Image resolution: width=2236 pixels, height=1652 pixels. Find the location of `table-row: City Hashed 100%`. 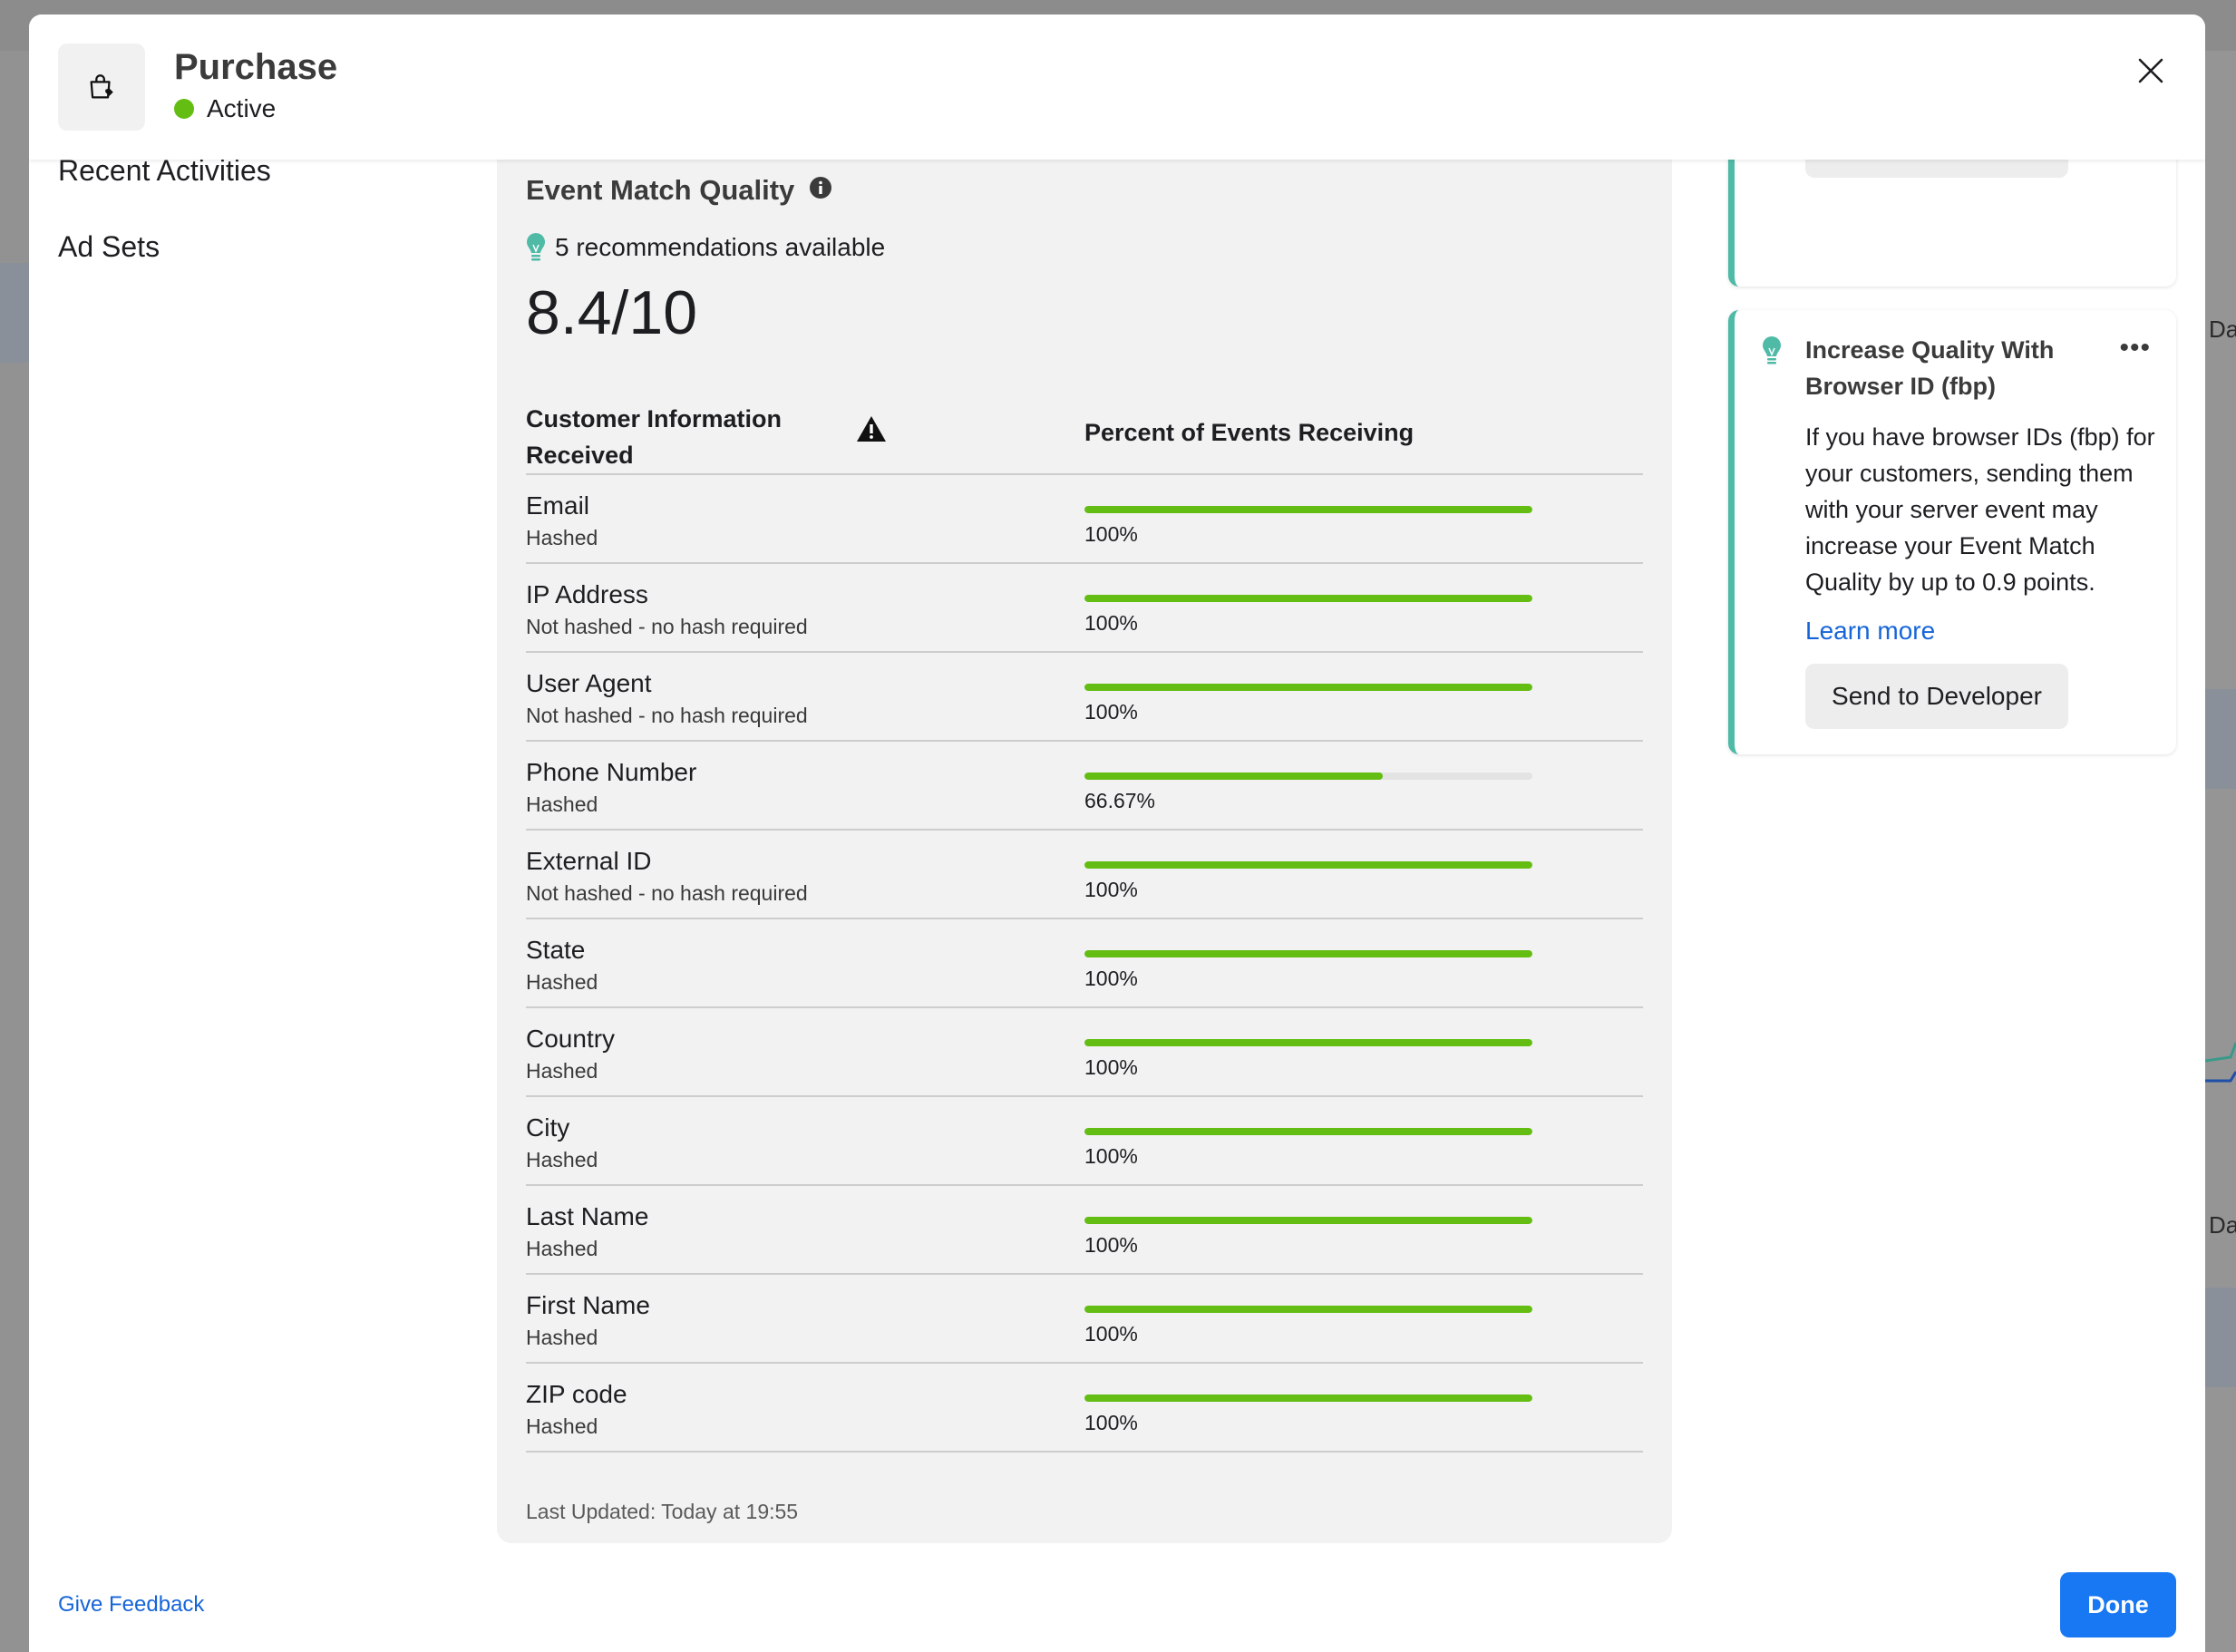

table-row: City Hashed 100% is located at coordinates (1084, 1141).